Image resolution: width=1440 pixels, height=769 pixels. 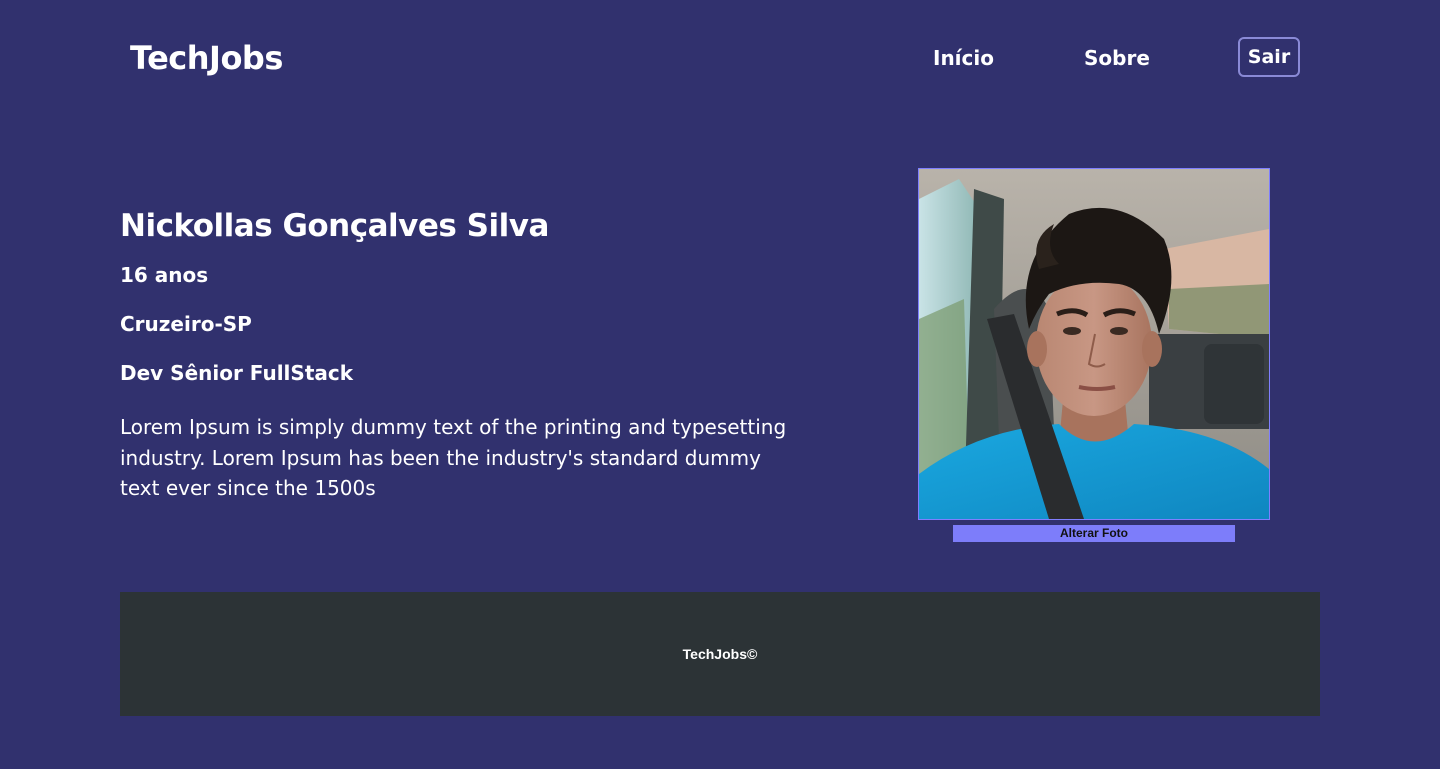 I want to click on footer: TechJobs©, so click(x=720, y=654).